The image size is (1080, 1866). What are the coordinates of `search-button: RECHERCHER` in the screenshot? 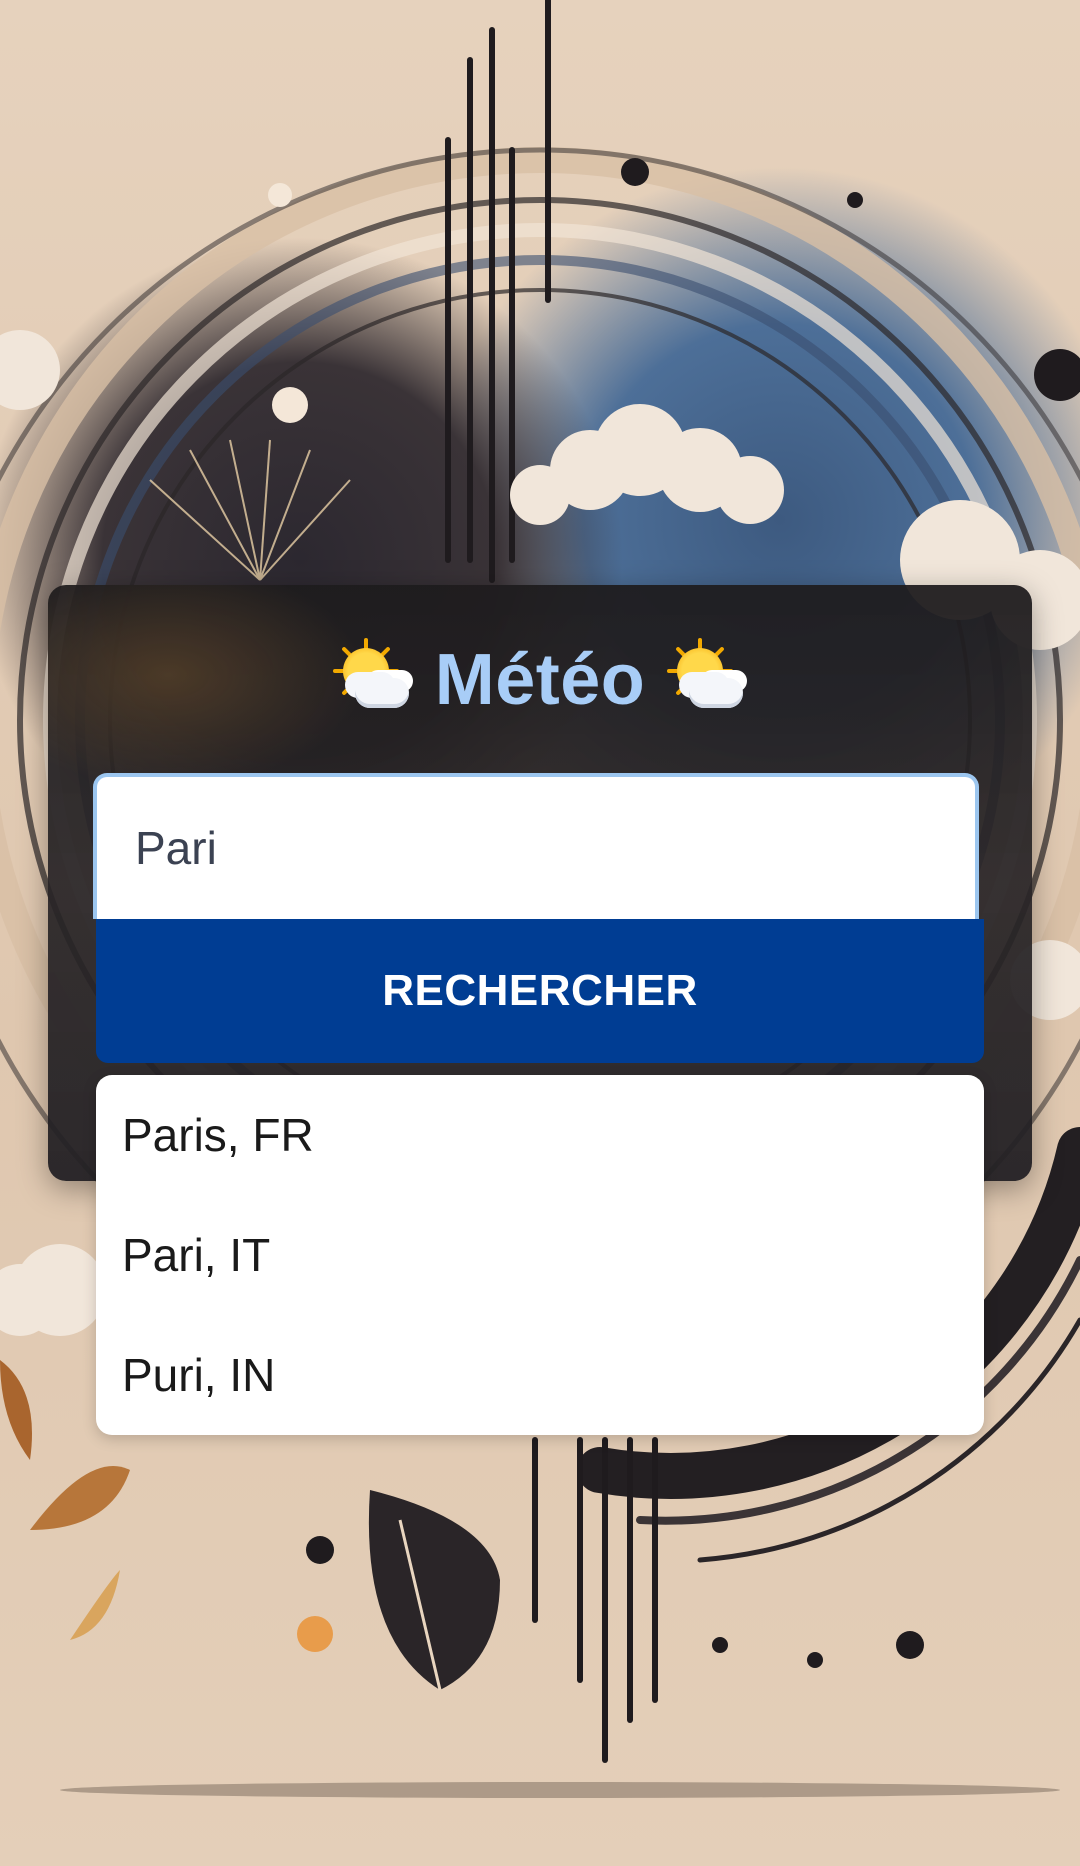 It's located at (540, 991).